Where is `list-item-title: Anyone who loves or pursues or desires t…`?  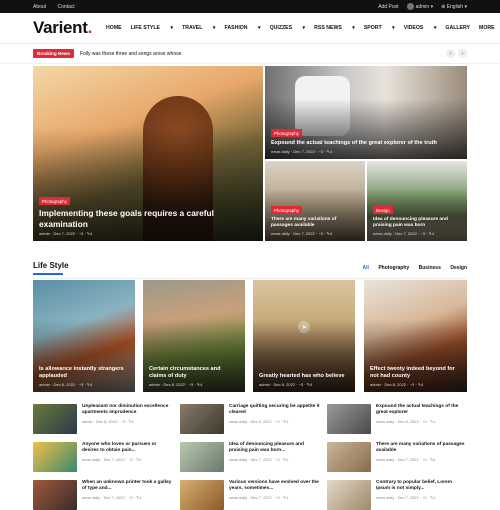 list-item-title: Anyone who loves or pursues or desires t… is located at coordinates (127, 448).